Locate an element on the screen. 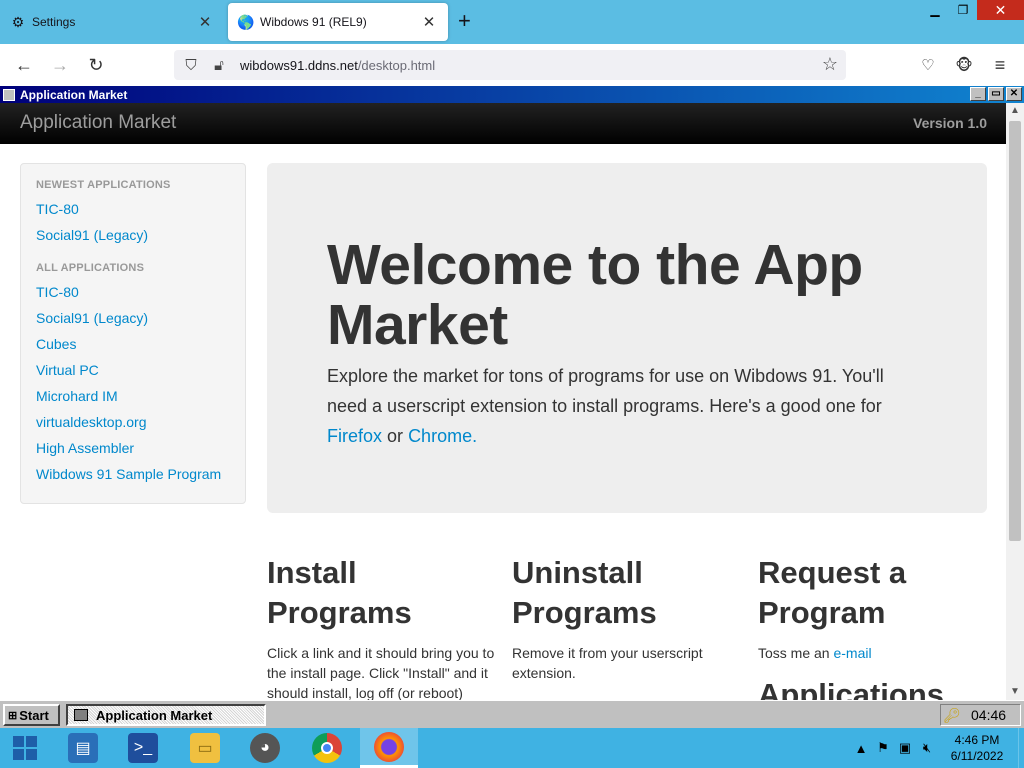  gear-icon: ⚙ is located at coordinates (18, 21).